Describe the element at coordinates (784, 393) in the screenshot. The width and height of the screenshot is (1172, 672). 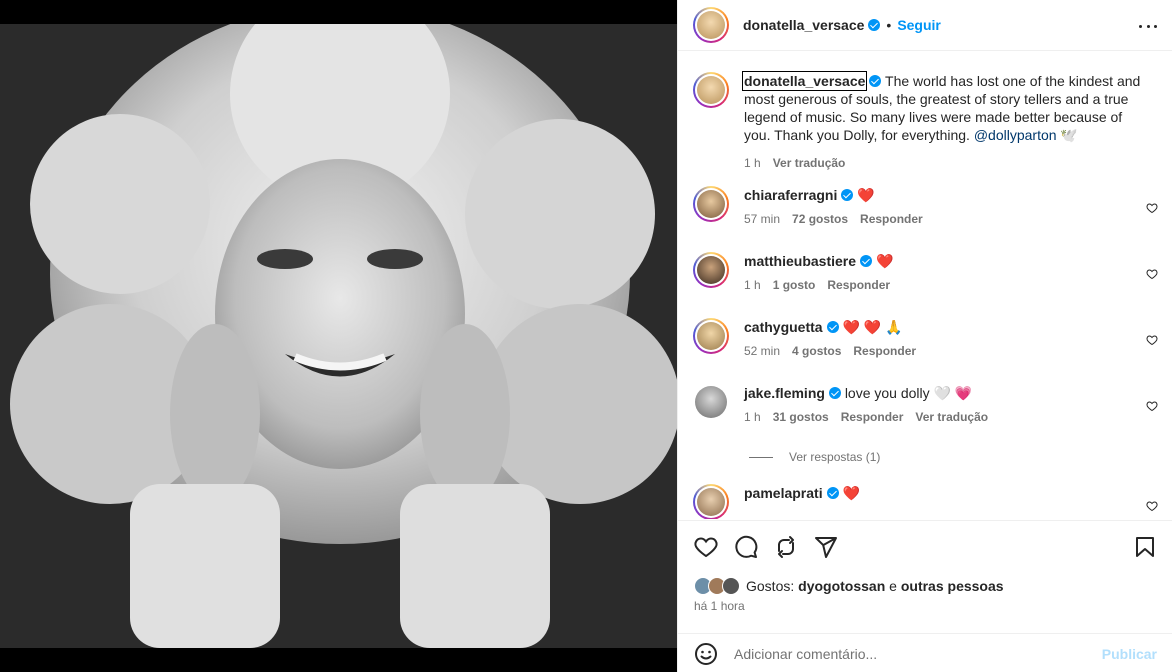
I see `comment-username: jake.fleming` at that location.